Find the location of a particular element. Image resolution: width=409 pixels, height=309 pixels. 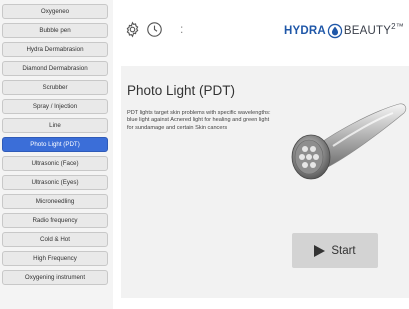

sidebar-item-oxygeneo: Oxygeneo is located at coordinates (55, 11).